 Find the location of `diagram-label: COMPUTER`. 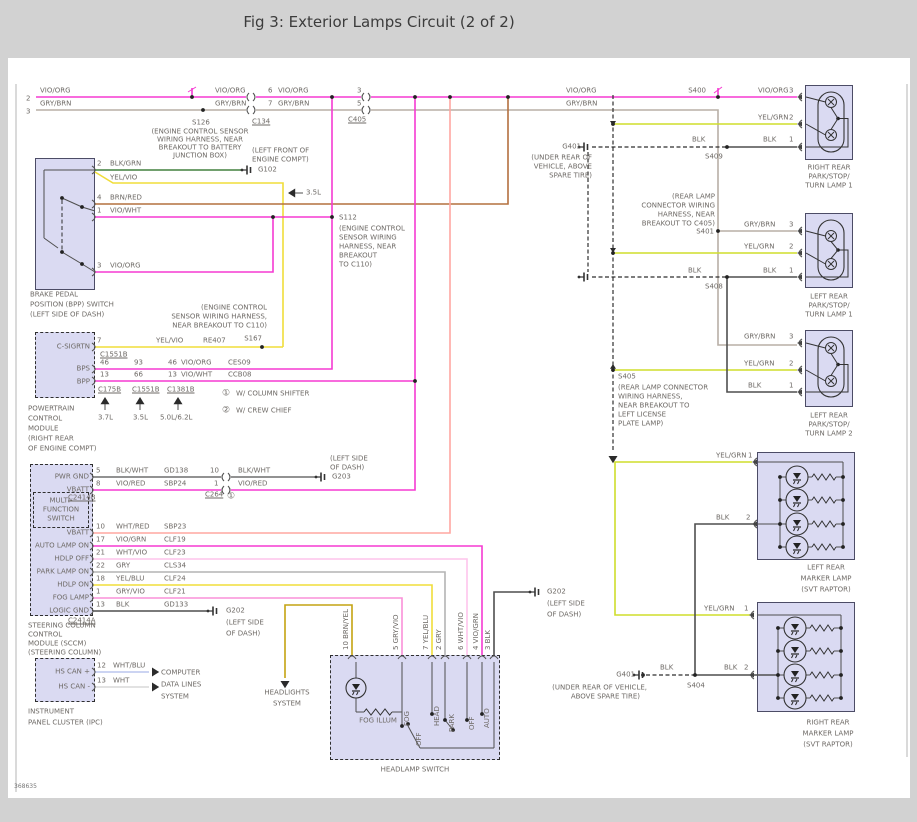

diagram-label: COMPUTER is located at coordinates (181, 672).